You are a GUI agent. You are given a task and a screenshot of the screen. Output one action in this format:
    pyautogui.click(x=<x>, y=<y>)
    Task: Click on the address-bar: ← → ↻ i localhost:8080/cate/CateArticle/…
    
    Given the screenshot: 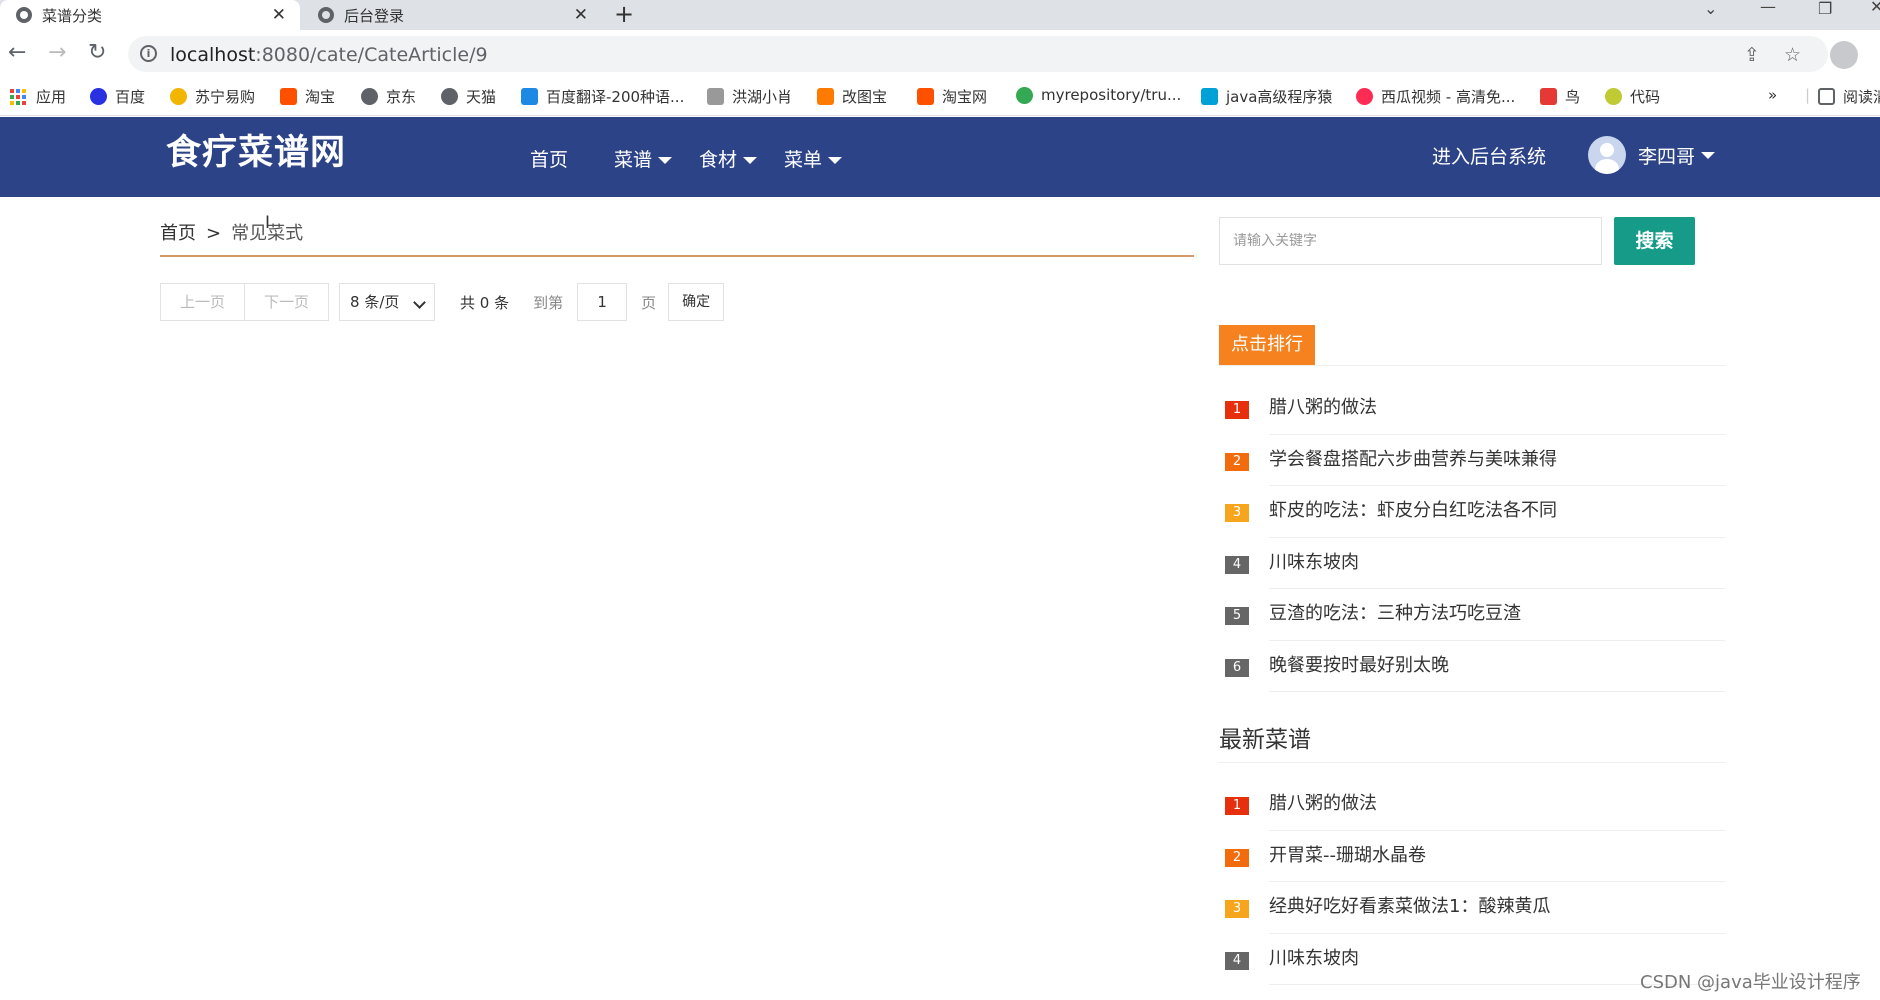 What is the action you would take?
    pyautogui.click(x=940, y=54)
    